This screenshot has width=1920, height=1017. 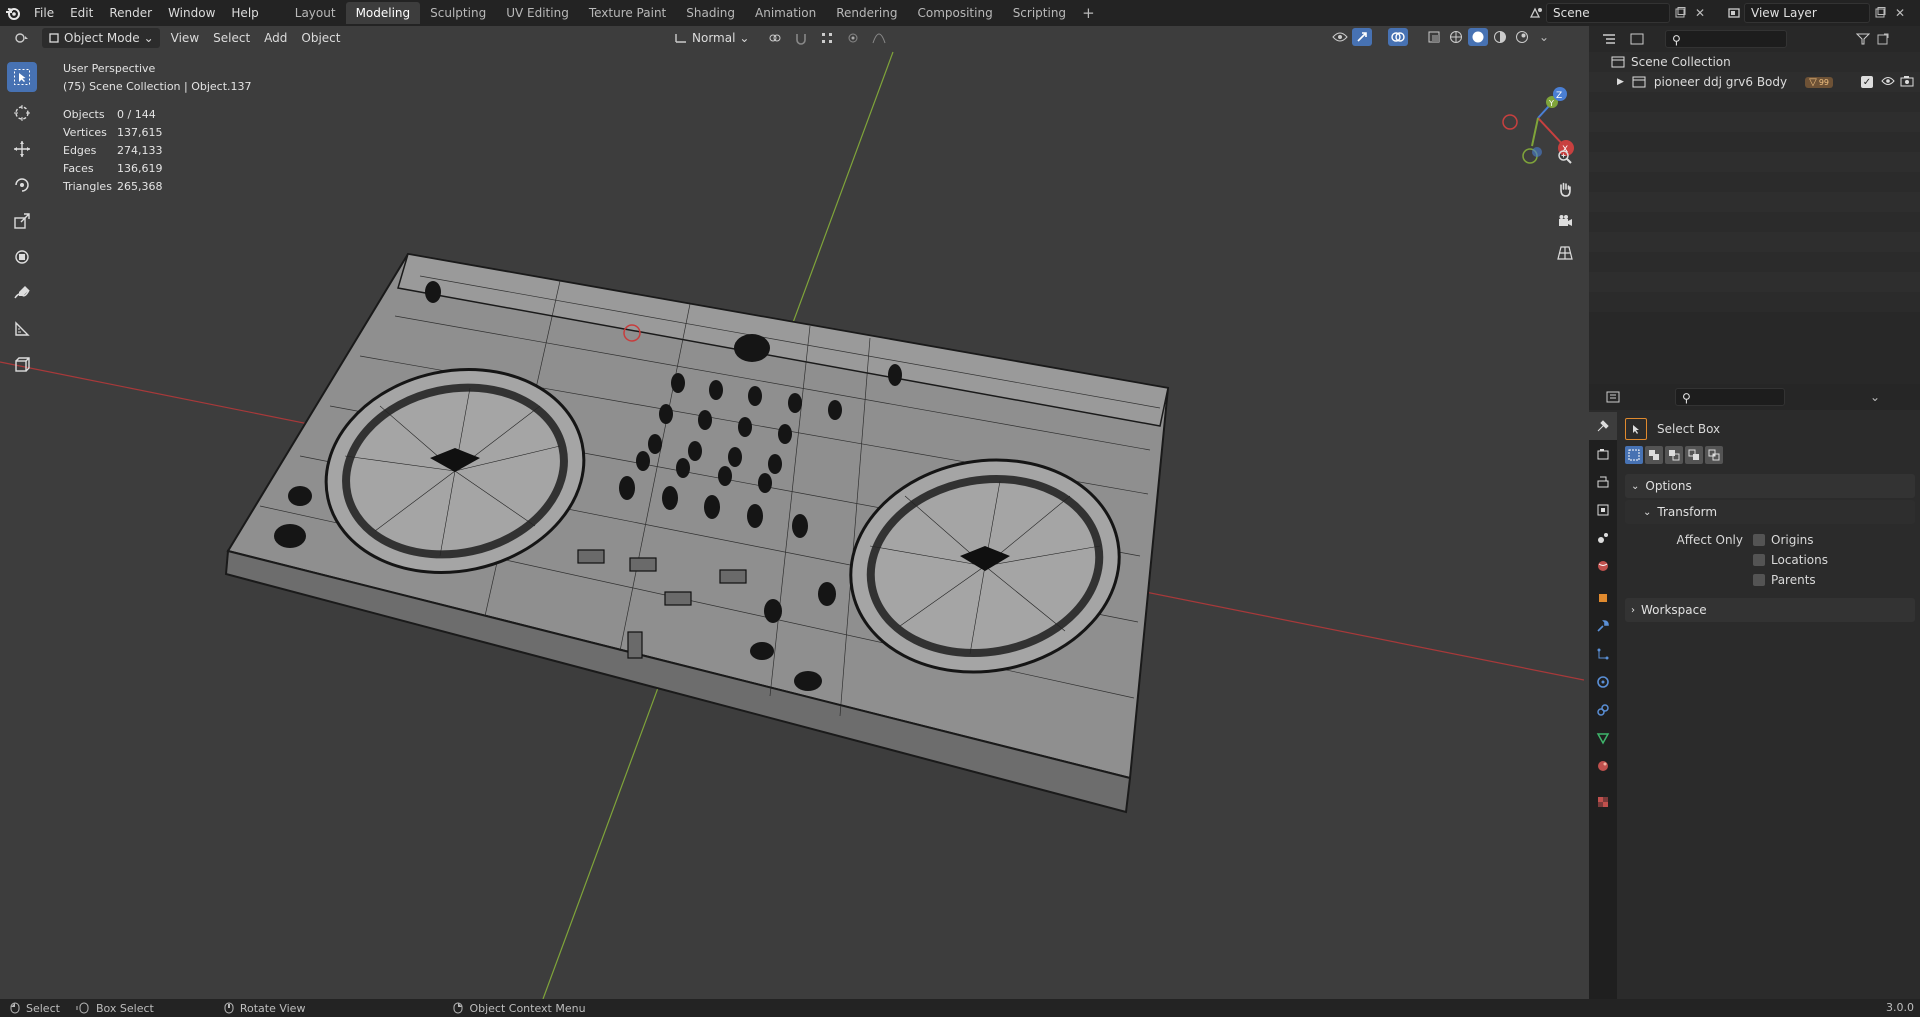 I want to click on zoom-icon, so click(x=1565, y=157).